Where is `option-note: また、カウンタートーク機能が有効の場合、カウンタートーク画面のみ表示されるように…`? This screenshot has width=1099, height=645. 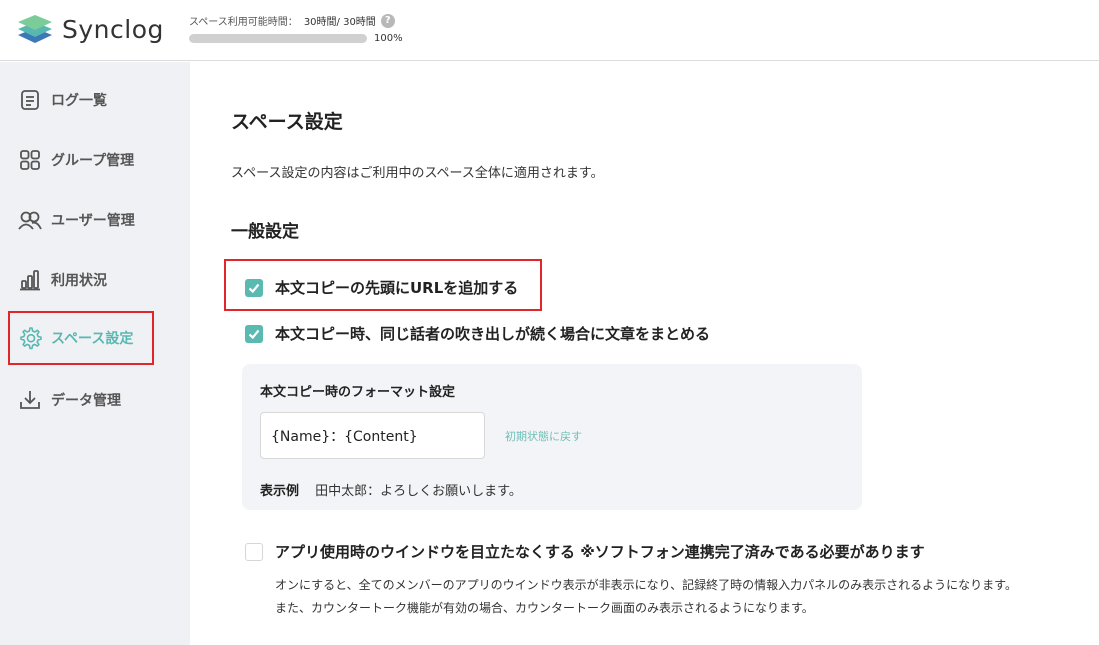
option-note: また、カウンタートーク機能が有効の場合、カウンタートーク画面のみ表示されるように… is located at coordinates (544, 608).